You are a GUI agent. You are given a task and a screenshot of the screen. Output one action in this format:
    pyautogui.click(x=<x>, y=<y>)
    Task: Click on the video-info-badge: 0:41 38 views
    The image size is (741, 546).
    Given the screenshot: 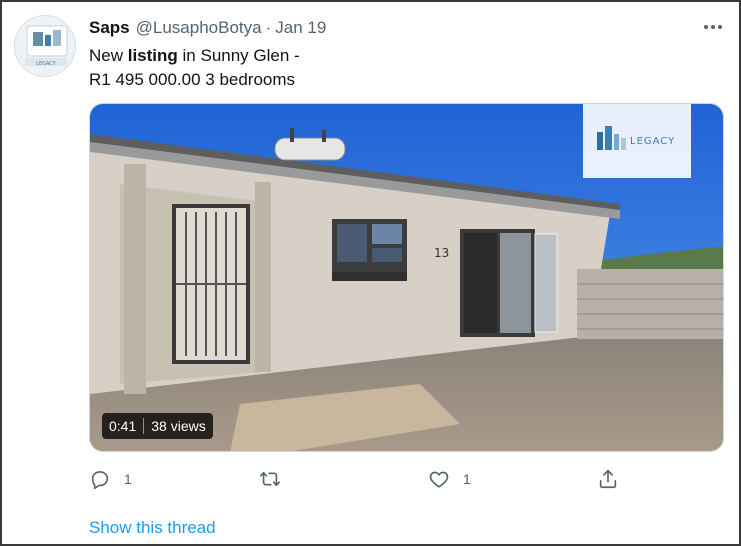 What is the action you would take?
    pyautogui.click(x=157, y=426)
    